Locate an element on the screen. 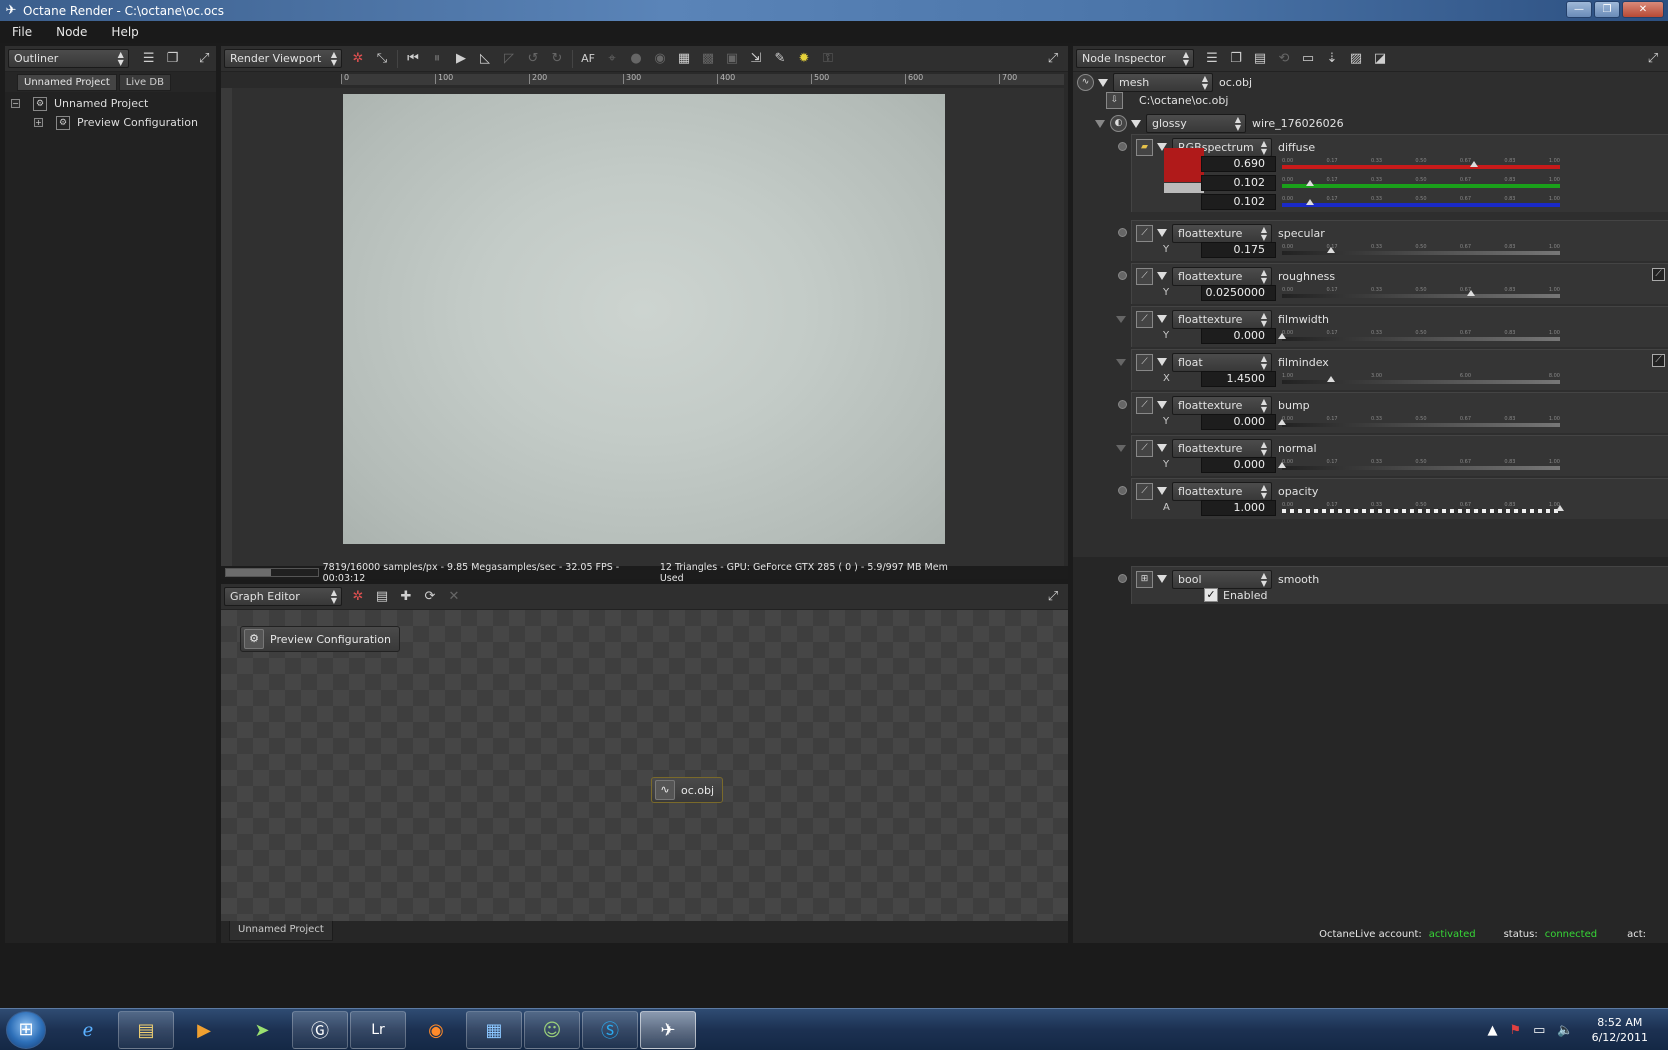 The image size is (1668, 1050). curve-link-icon: ⟋ is located at coordinates (1658, 274).